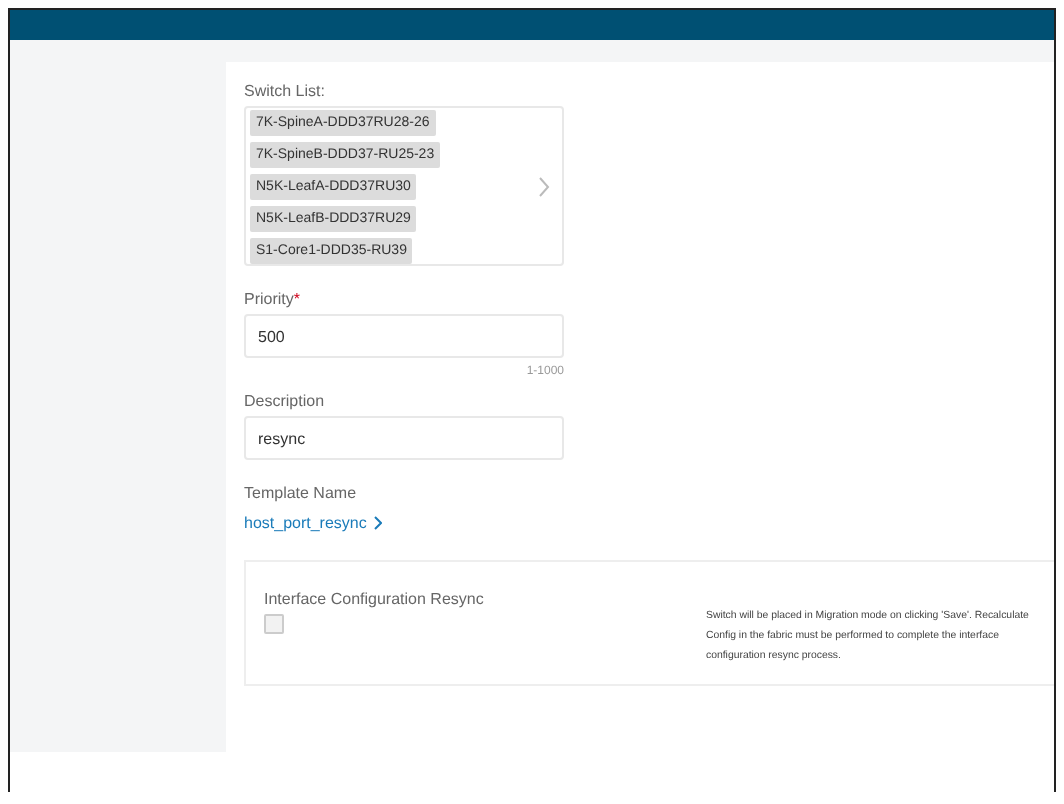 The image size is (1064, 804). Describe the element at coordinates (404, 336) in the screenshot. I see `priority-field: 500` at that location.